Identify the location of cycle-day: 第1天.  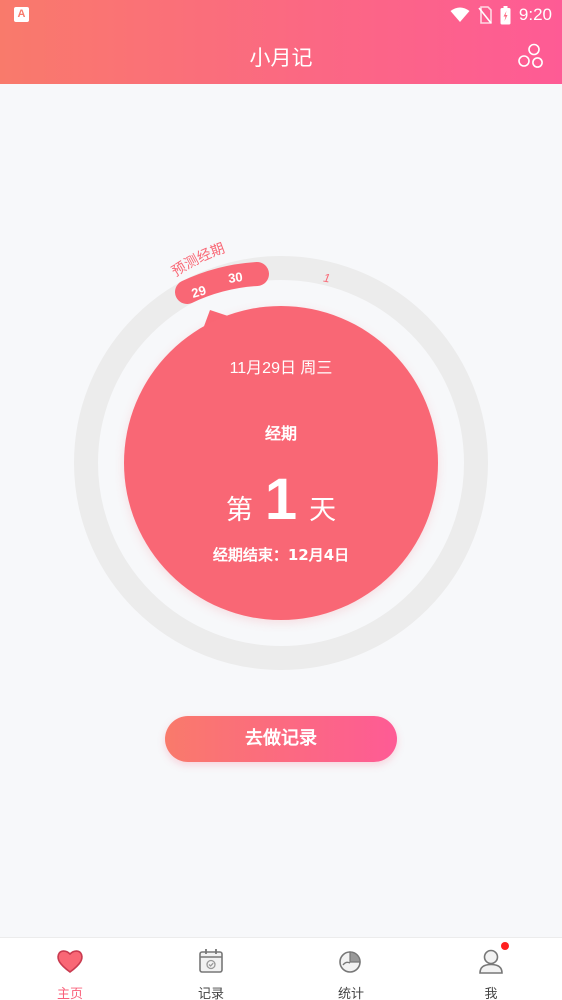
(281, 499).